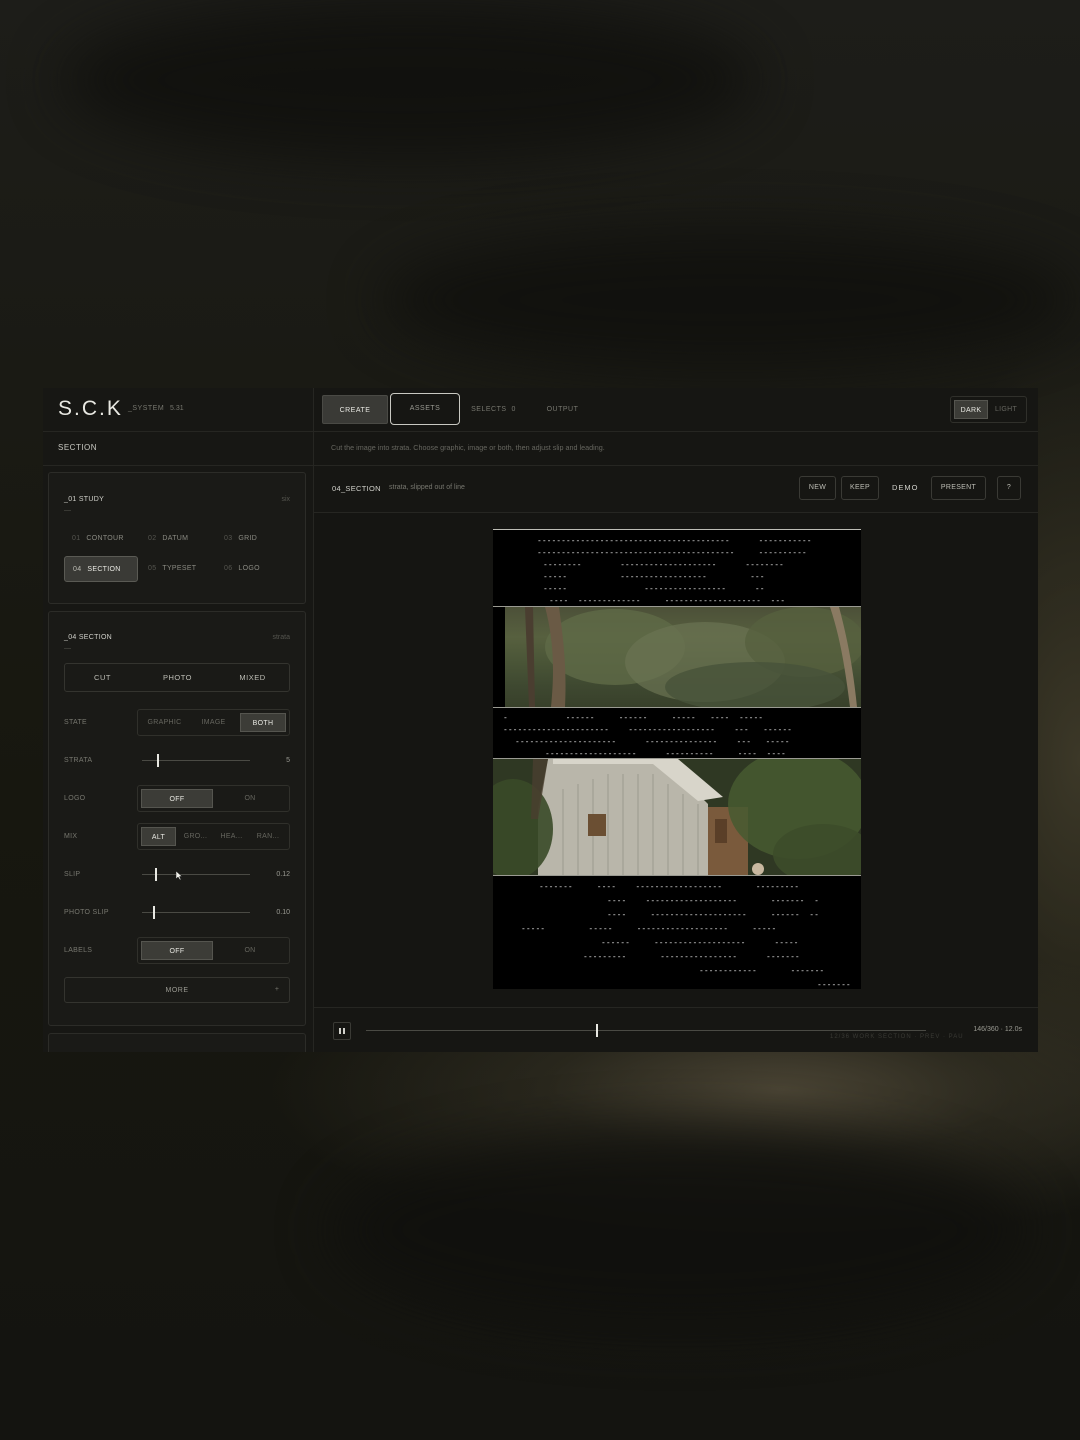 This screenshot has width=1080, height=1440. I want to click on module-number: 03, so click(228, 538).